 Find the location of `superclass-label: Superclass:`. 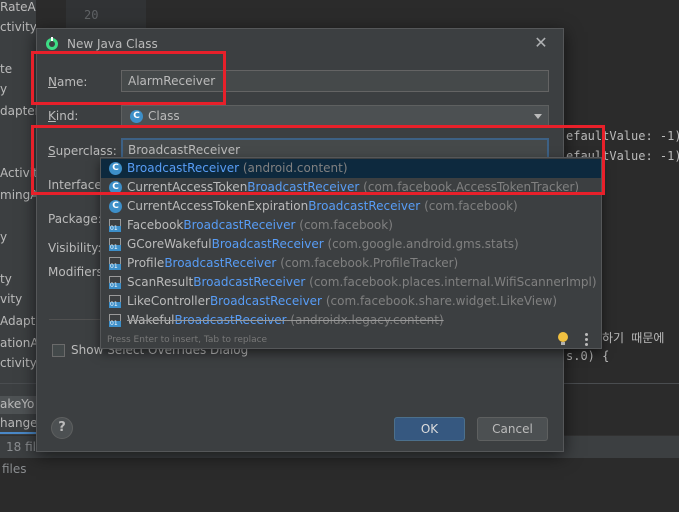

superclass-label: Superclass: is located at coordinates (82, 151).